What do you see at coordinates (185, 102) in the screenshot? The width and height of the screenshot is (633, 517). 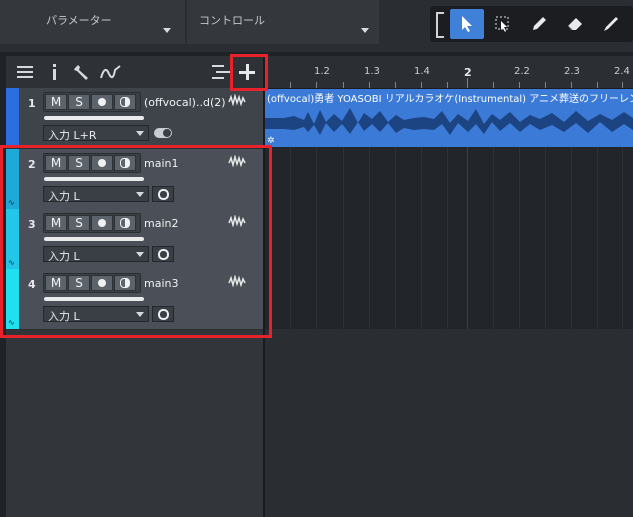 I see `track-name: (offvocal)..d(2)` at bounding box center [185, 102].